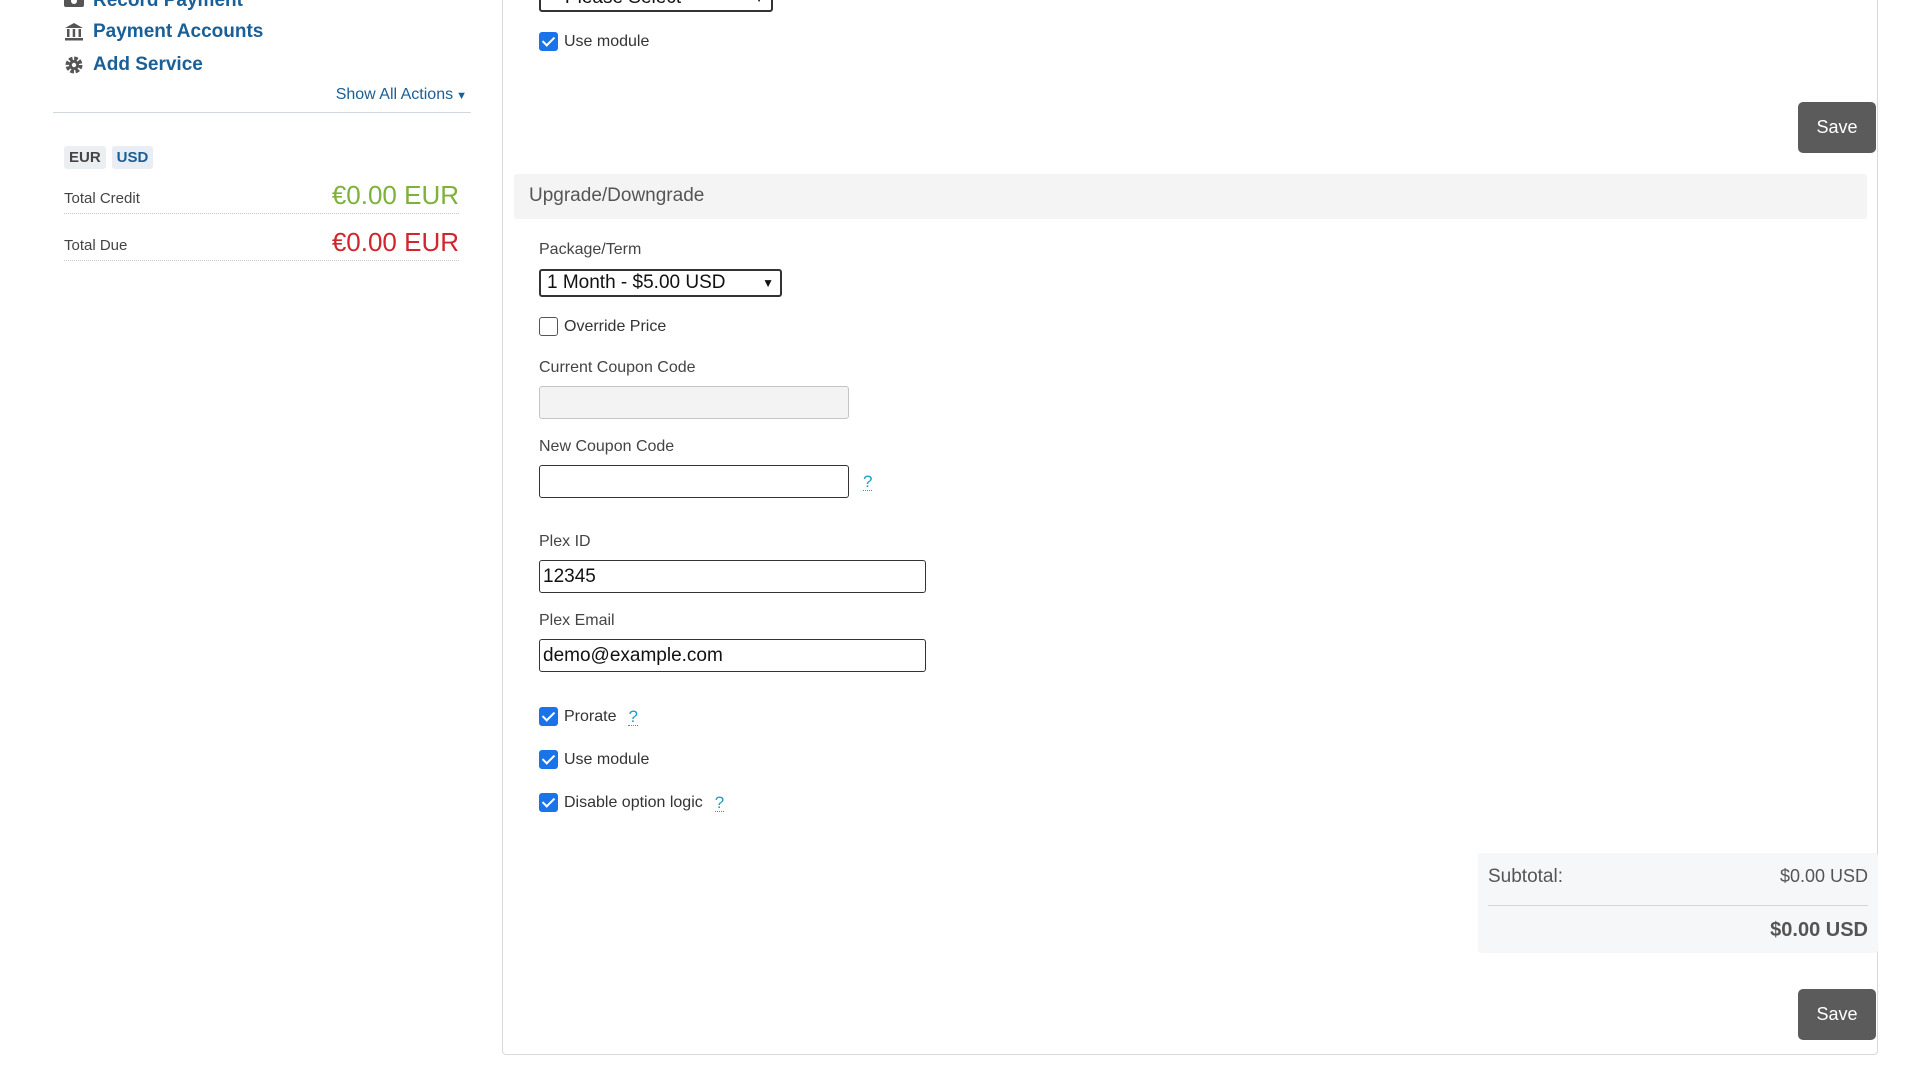 The width and height of the screenshot is (1920, 1080). I want to click on package-term-select: 1 Month - $5.00 USD ▼, so click(660, 283).